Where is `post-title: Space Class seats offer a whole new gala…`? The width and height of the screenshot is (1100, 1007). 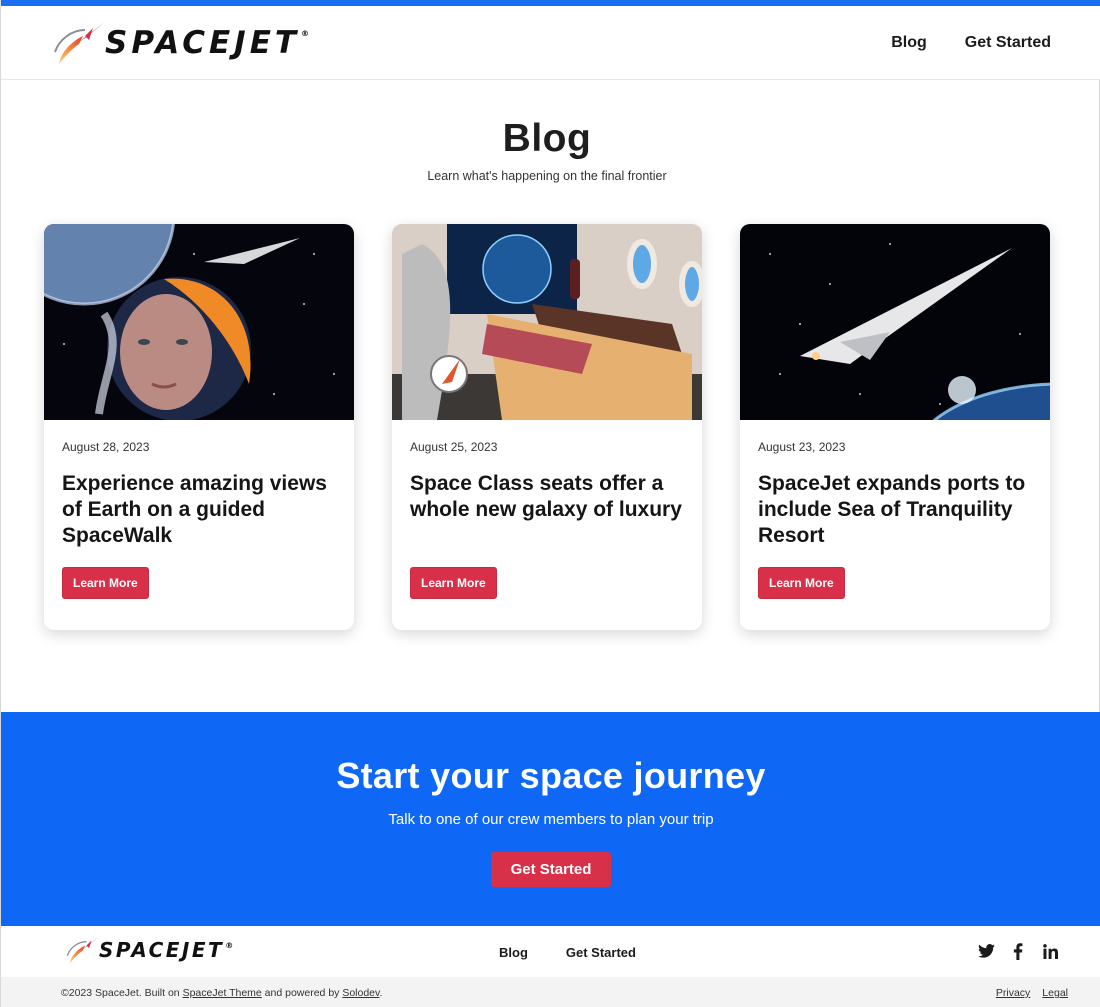
post-title: Space Class seats offer a whole new gala… is located at coordinates (547, 511).